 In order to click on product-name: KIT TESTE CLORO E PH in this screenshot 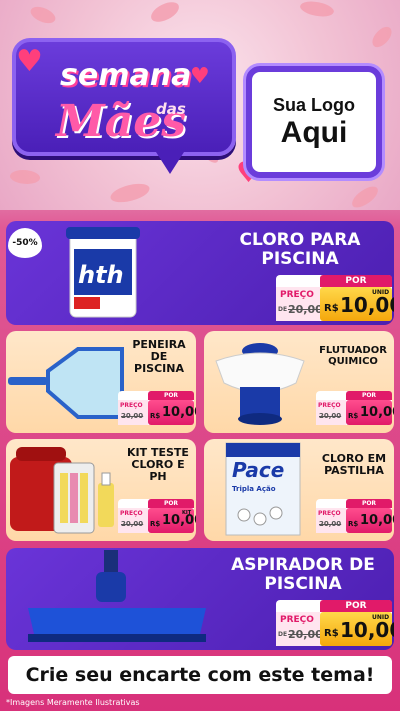, I will do `click(158, 465)`.